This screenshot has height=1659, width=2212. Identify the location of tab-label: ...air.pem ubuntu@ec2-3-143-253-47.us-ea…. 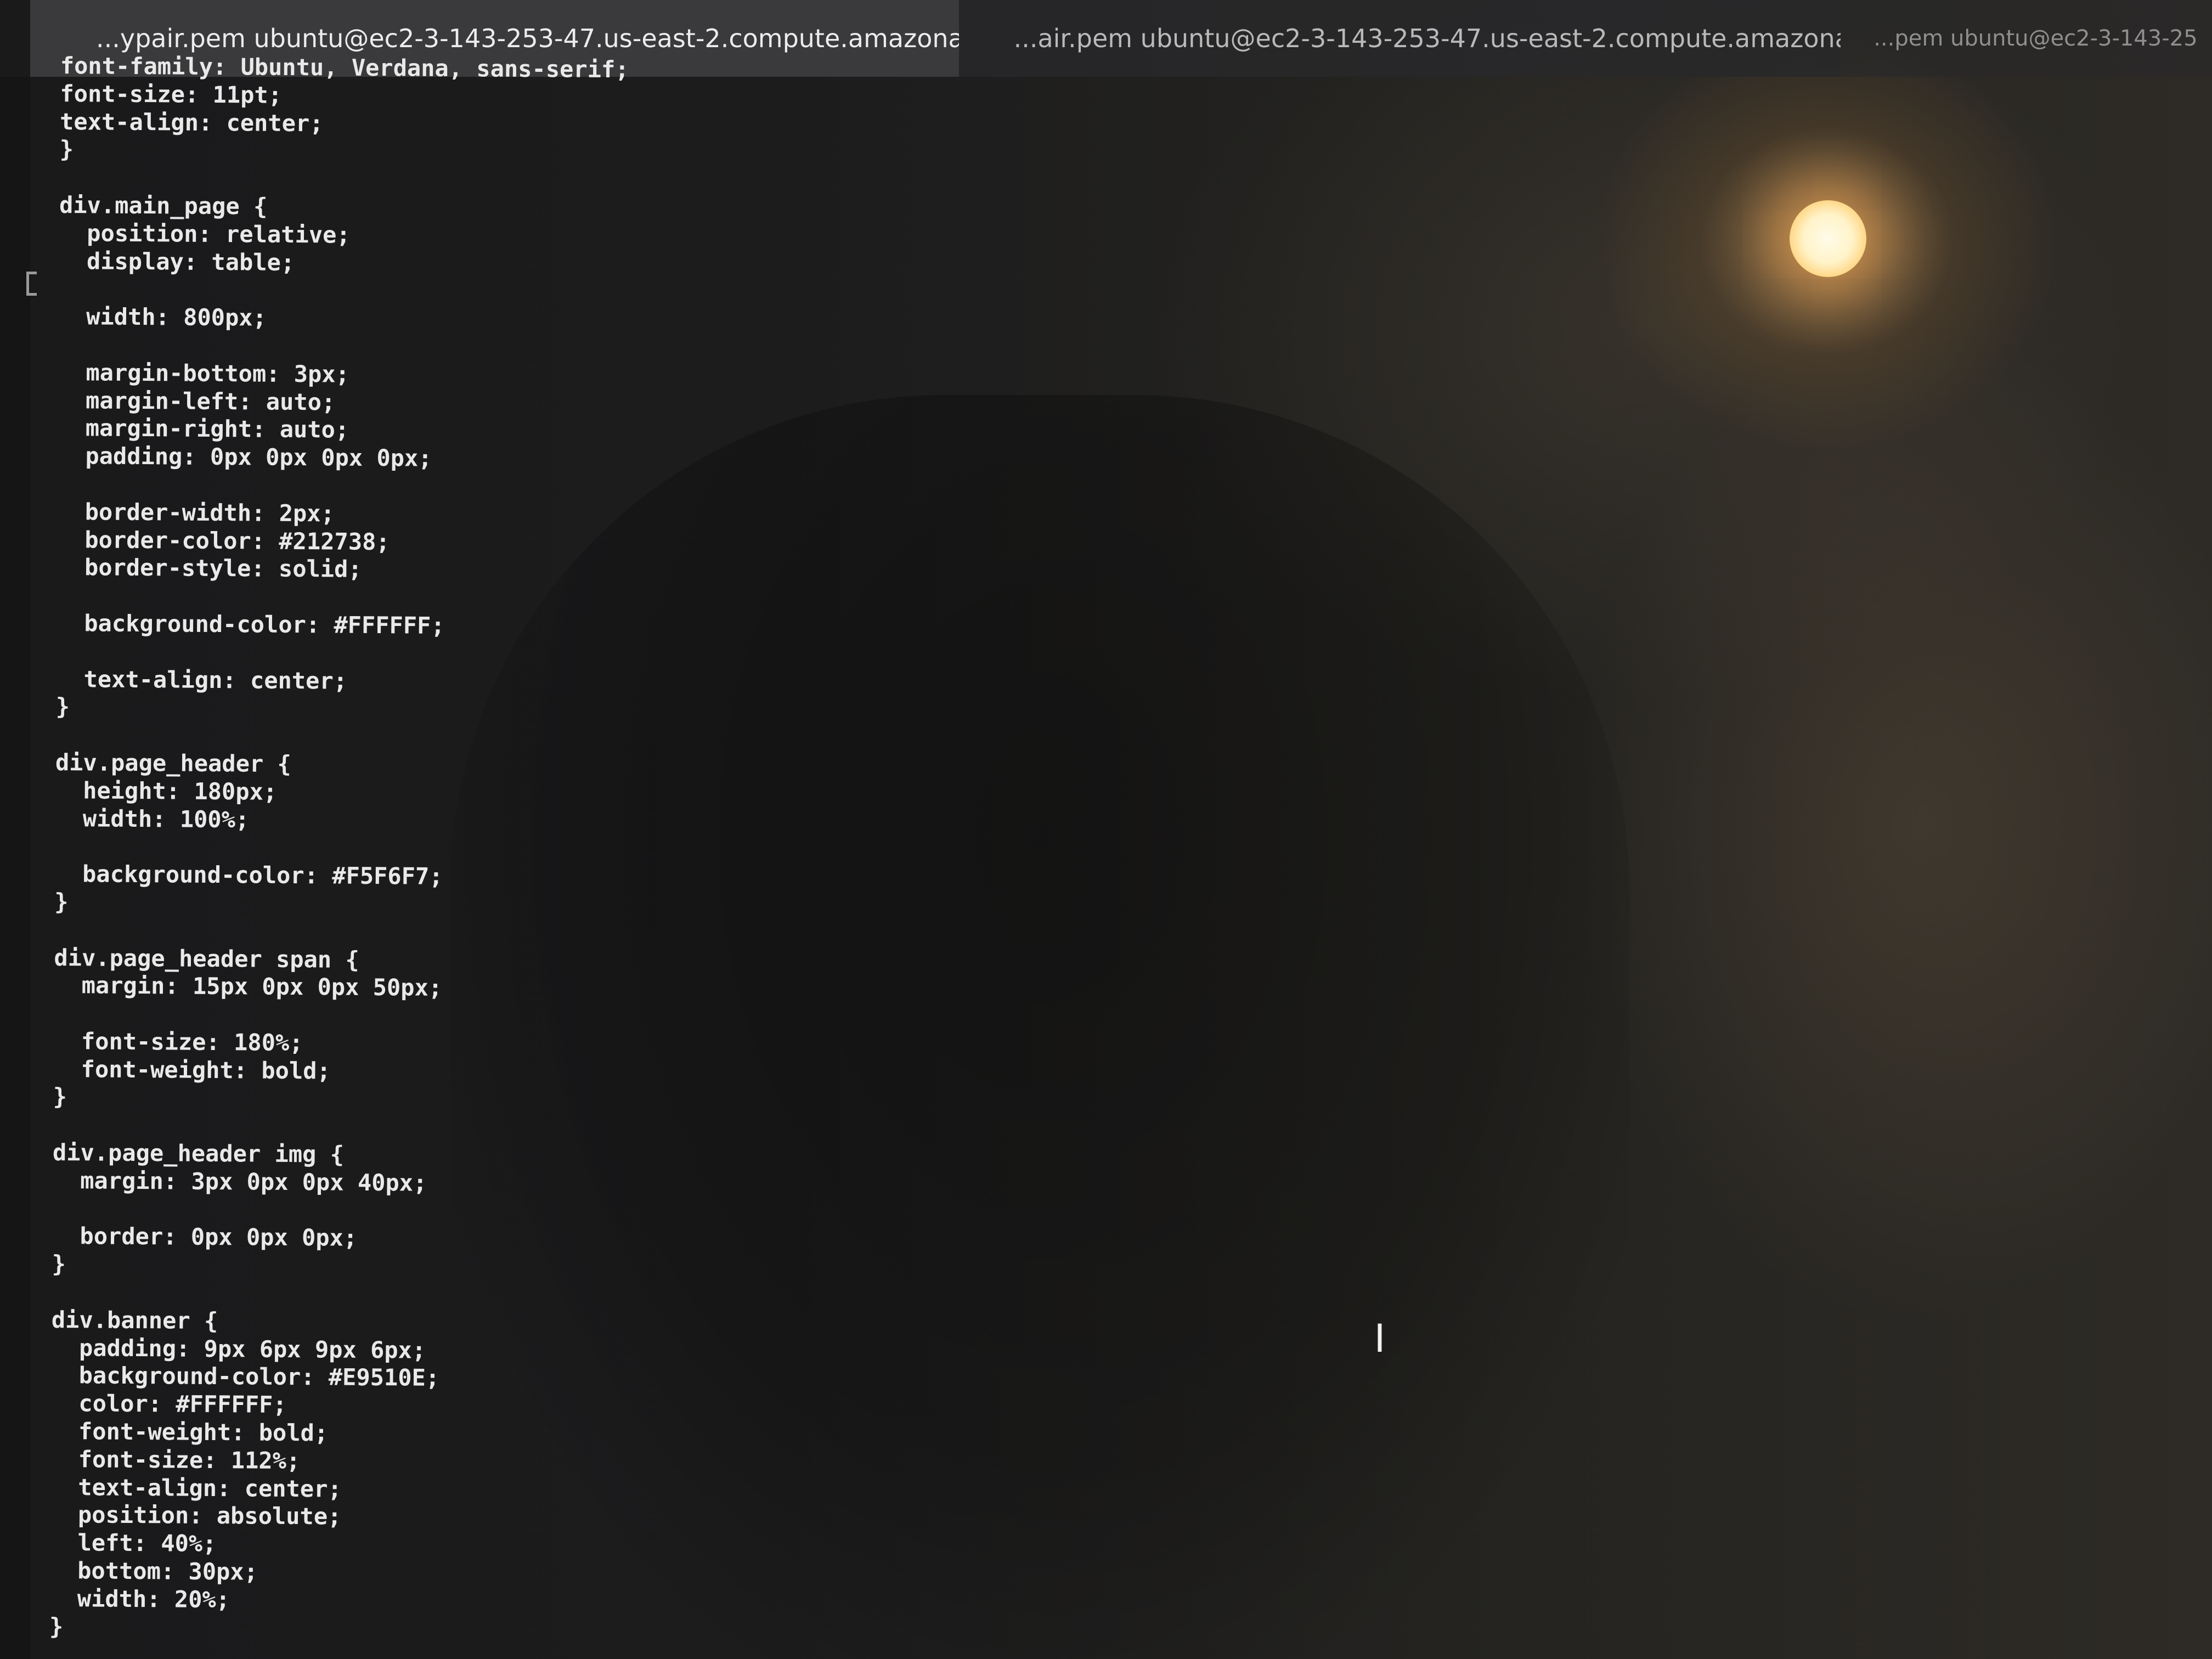
(1427, 39).